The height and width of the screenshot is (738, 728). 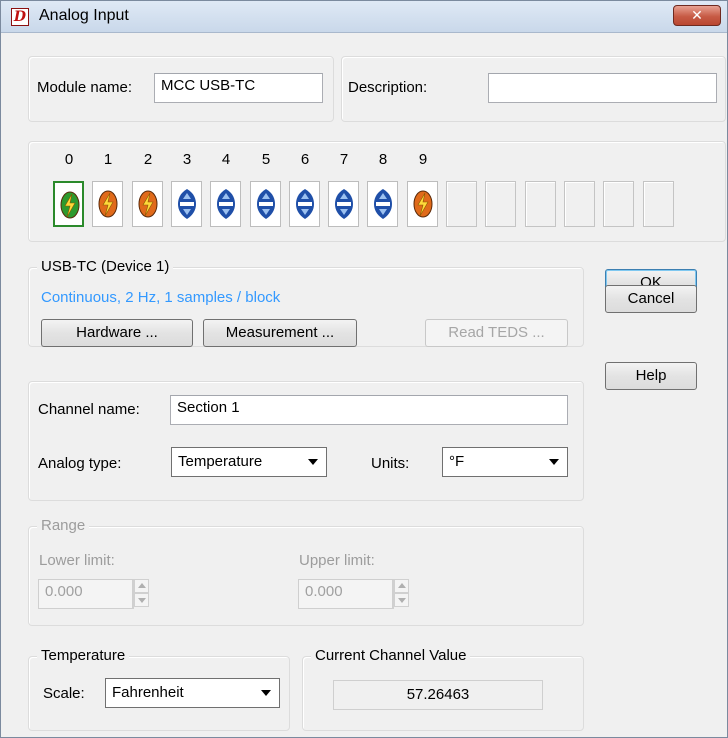 I want to click on description-input, so click(x=602, y=88).